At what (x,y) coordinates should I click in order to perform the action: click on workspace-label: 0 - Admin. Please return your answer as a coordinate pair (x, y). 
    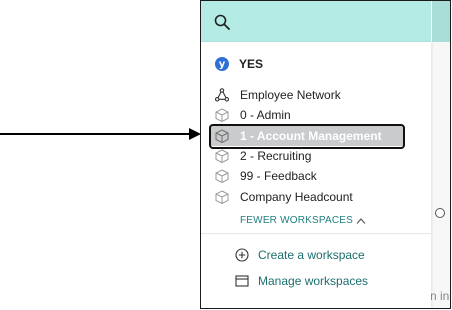
    Looking at the image, I should click on (265, 115).